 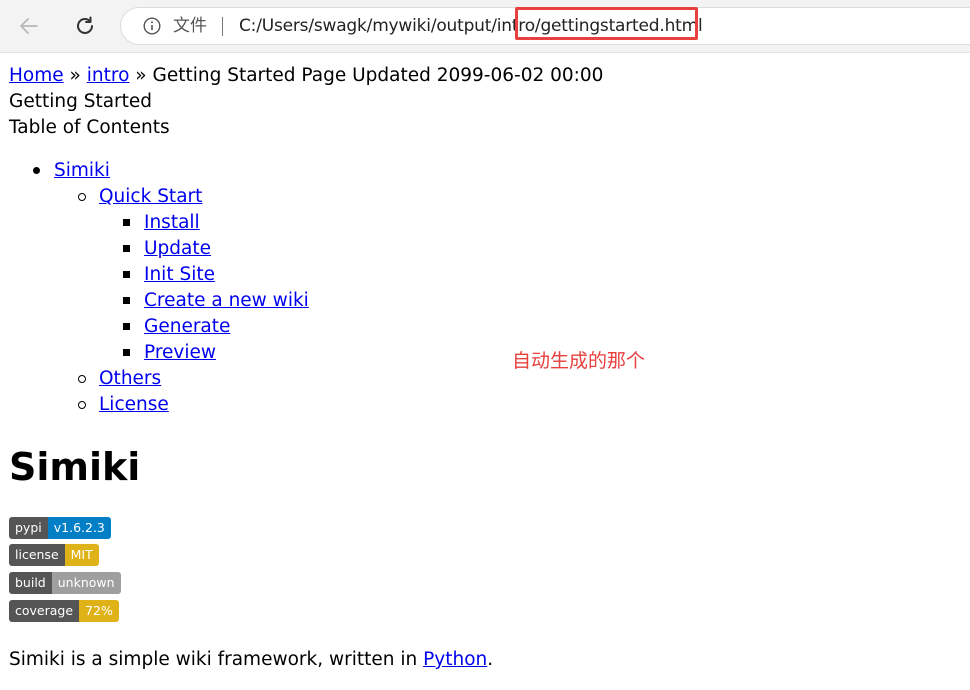 I want to click on toc-item: Simiki, so click(x=82, y=171).